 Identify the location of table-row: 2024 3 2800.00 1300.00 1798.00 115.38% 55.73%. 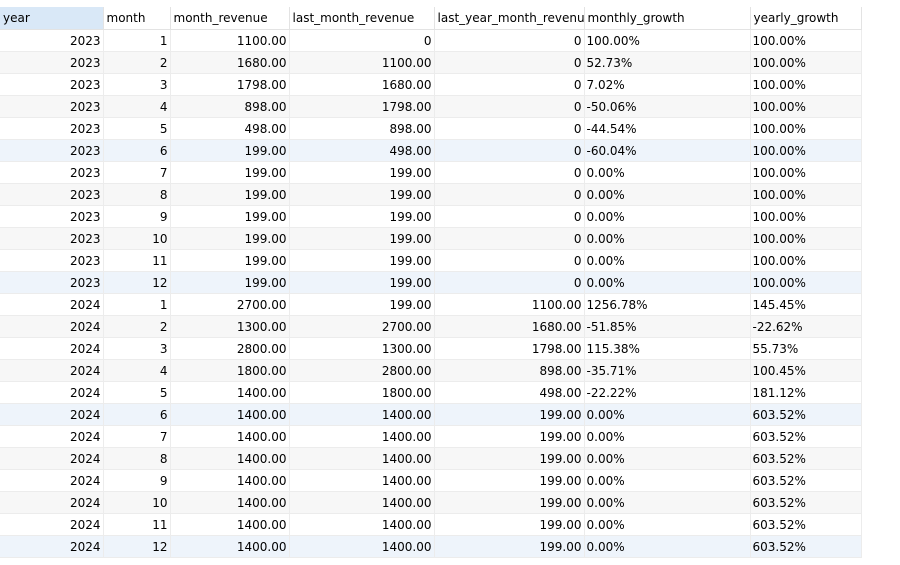
(431, 348).